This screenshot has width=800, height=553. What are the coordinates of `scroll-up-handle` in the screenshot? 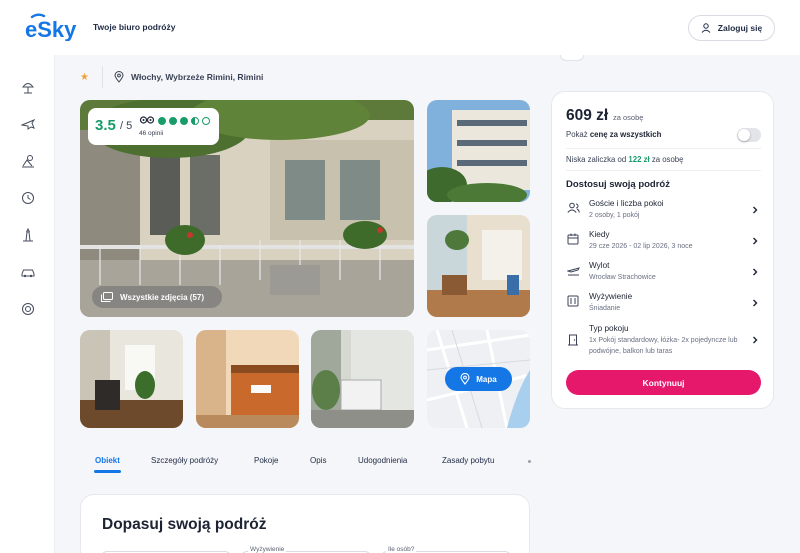 It's located at (572, 58).